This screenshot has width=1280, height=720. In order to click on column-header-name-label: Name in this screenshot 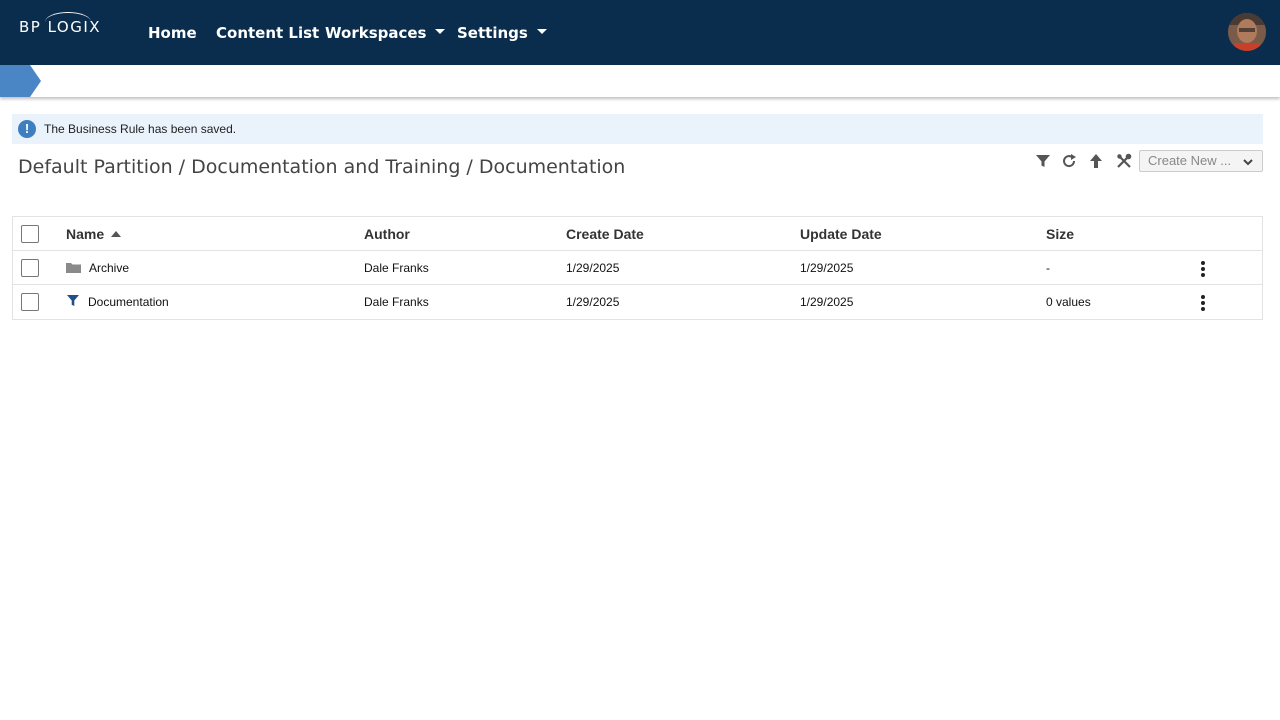, I will do `click(85, 234)`.